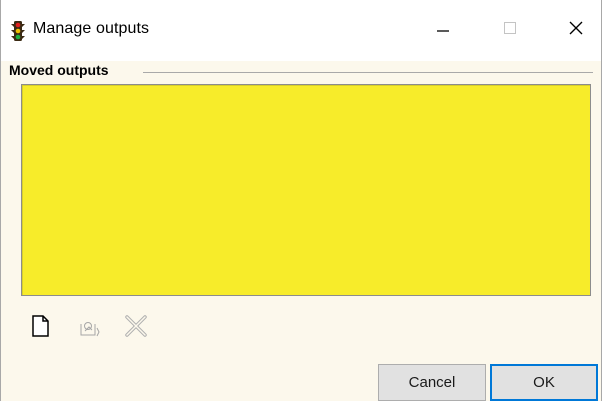  I want to click on close-button, so click(576, 30).